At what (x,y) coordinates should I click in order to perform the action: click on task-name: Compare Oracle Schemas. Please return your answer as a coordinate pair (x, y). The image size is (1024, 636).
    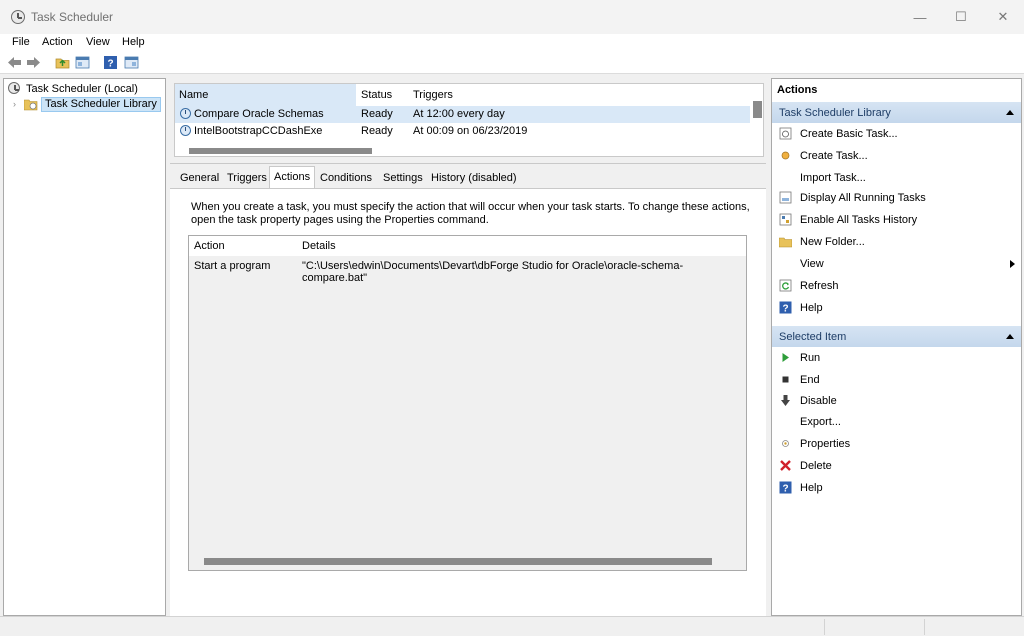
    Looking at the image, I should click on (259, 114).